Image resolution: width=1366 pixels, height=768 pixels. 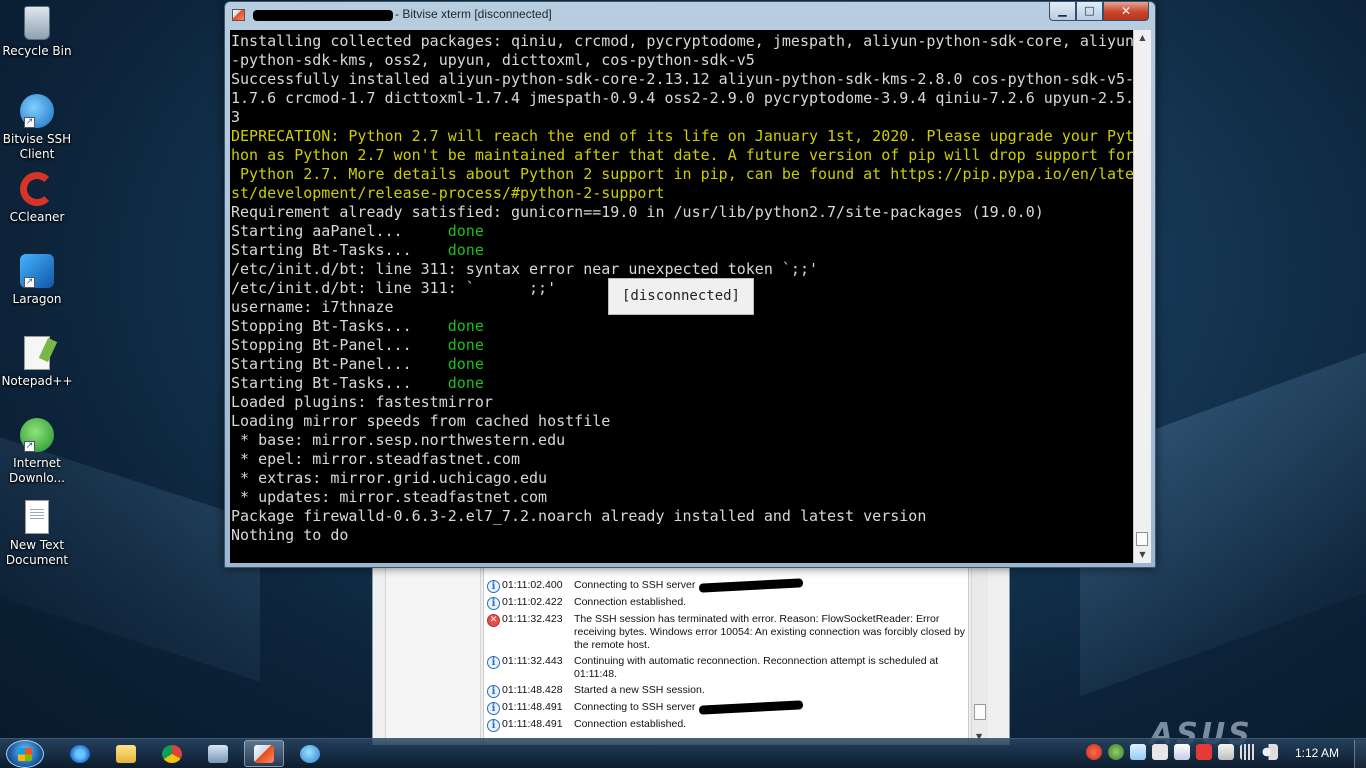 What do you see at coordinates (362, 402) in the screenshot?
I see `terminal-line-text: Loaded plugins: fastestmirror` at bounding box center [362, 402].